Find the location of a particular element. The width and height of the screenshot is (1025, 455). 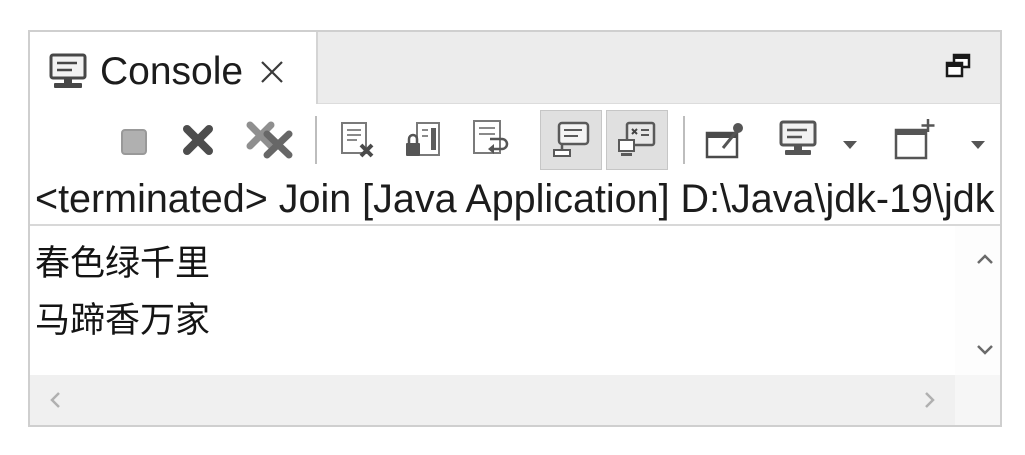

console-line: 春色绿千里 is located at coordinates (123, 264).